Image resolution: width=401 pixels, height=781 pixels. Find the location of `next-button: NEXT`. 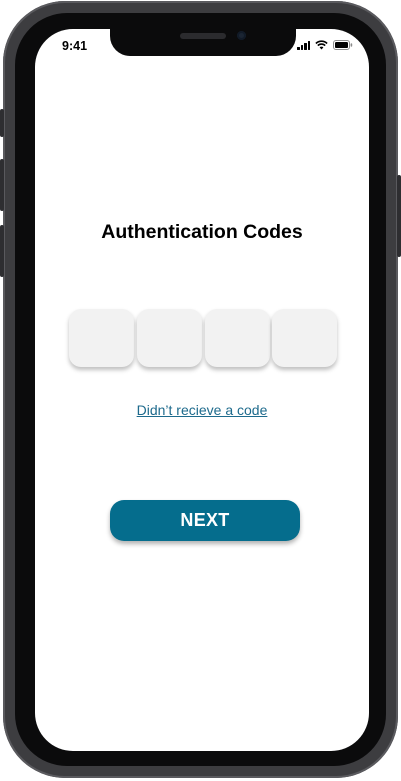

next-button: NEXT is located at coordinates (205, 520).